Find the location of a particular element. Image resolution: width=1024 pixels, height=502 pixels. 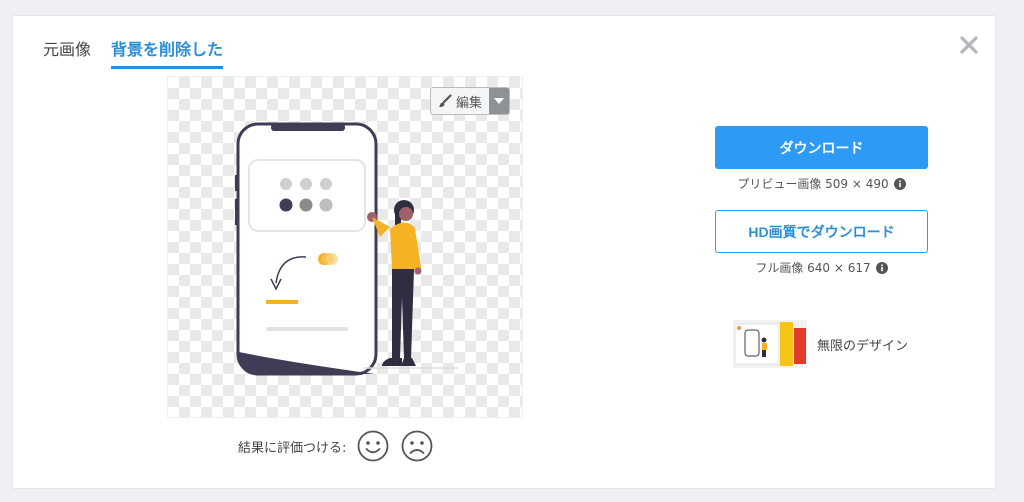

brush-icon is located at coordinates (445, 100).